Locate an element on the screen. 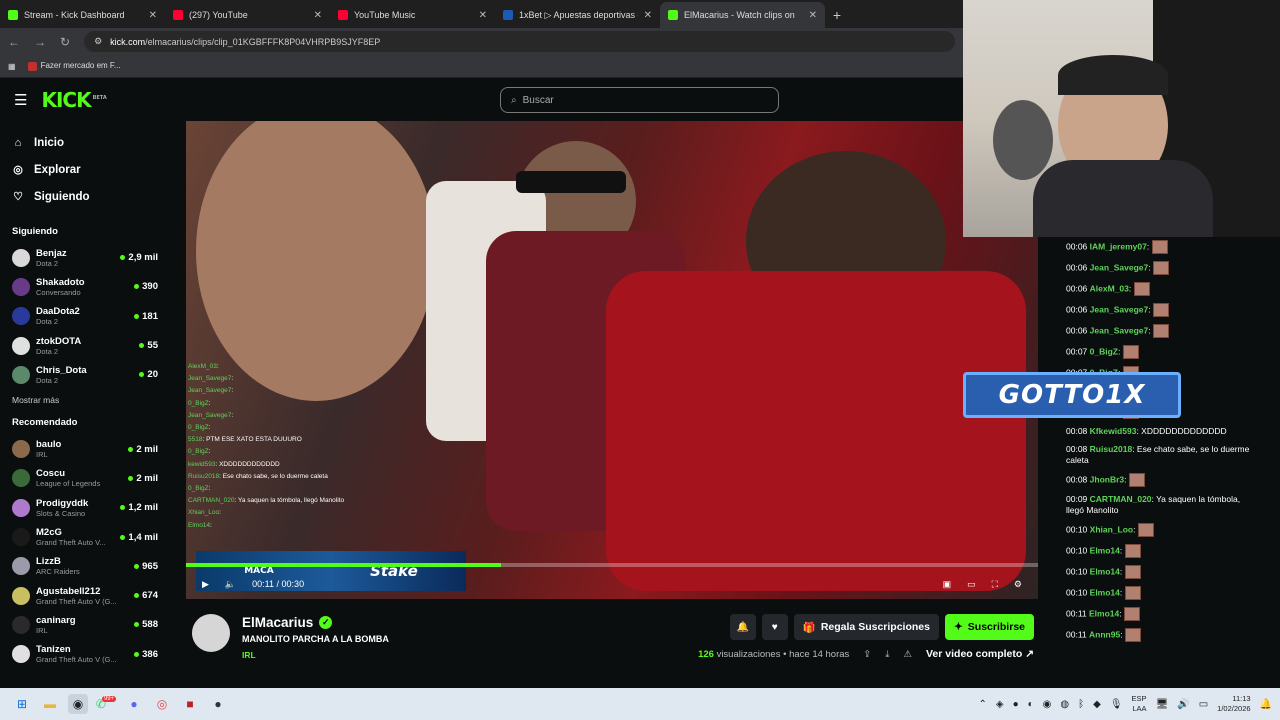  chat-username: AlexM_03 is located at coordinates (1109, 288).